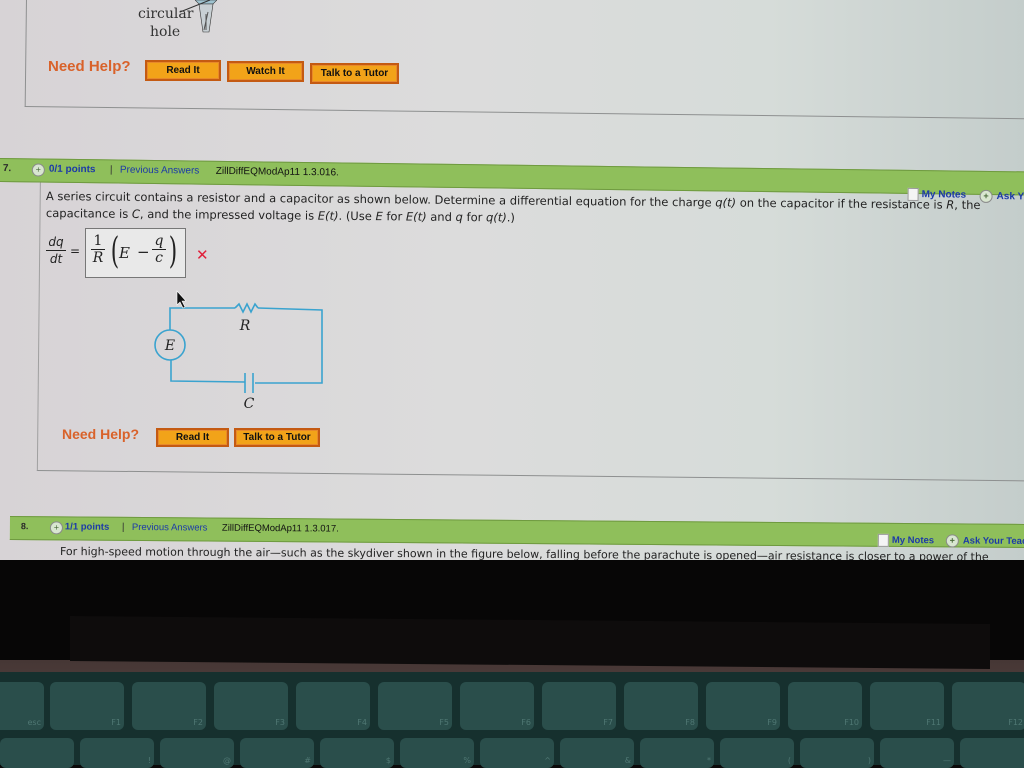  I want to click on key-f11: F11, so click(907, 706).